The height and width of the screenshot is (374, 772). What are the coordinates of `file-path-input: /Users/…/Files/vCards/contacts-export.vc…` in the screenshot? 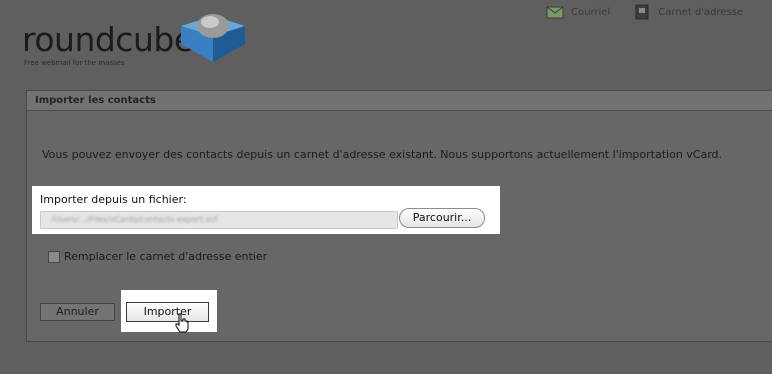 It's located at (219, 220).